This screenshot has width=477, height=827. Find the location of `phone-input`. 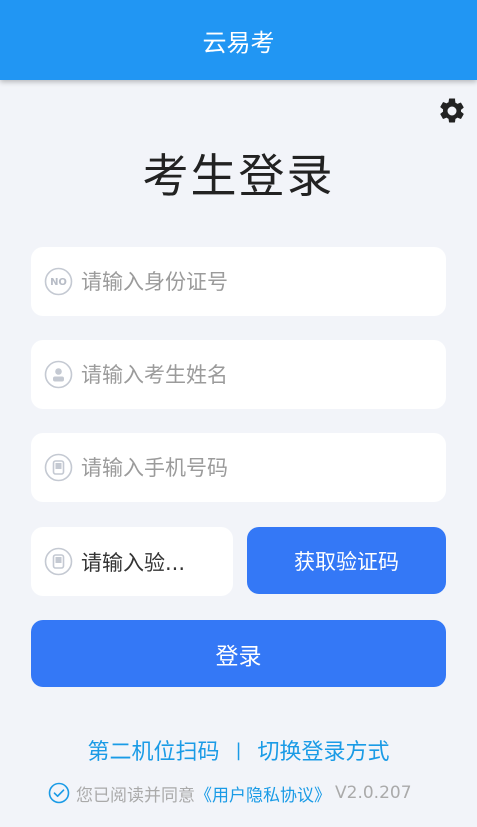

phone-input is located at coordinates (241, 467).